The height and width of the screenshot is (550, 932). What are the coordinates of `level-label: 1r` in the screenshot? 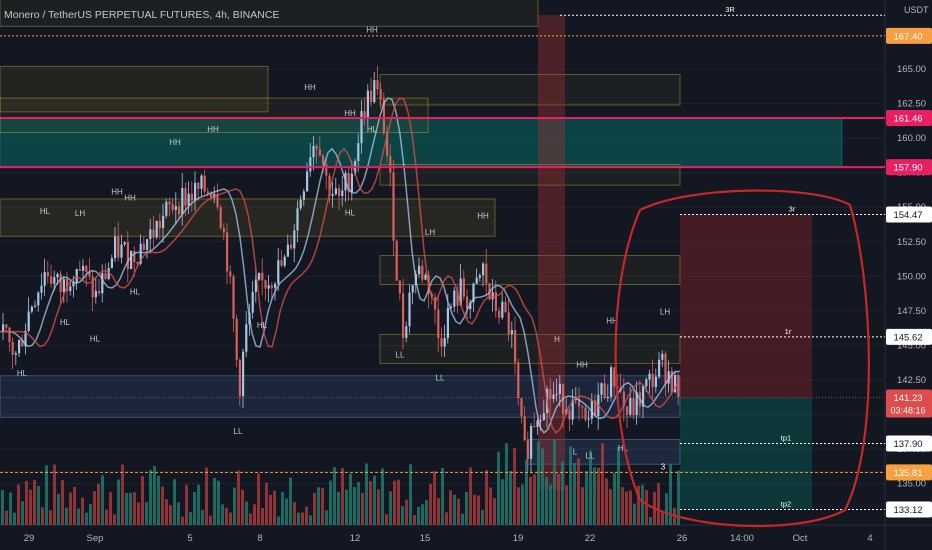 It's located at (788, 331).